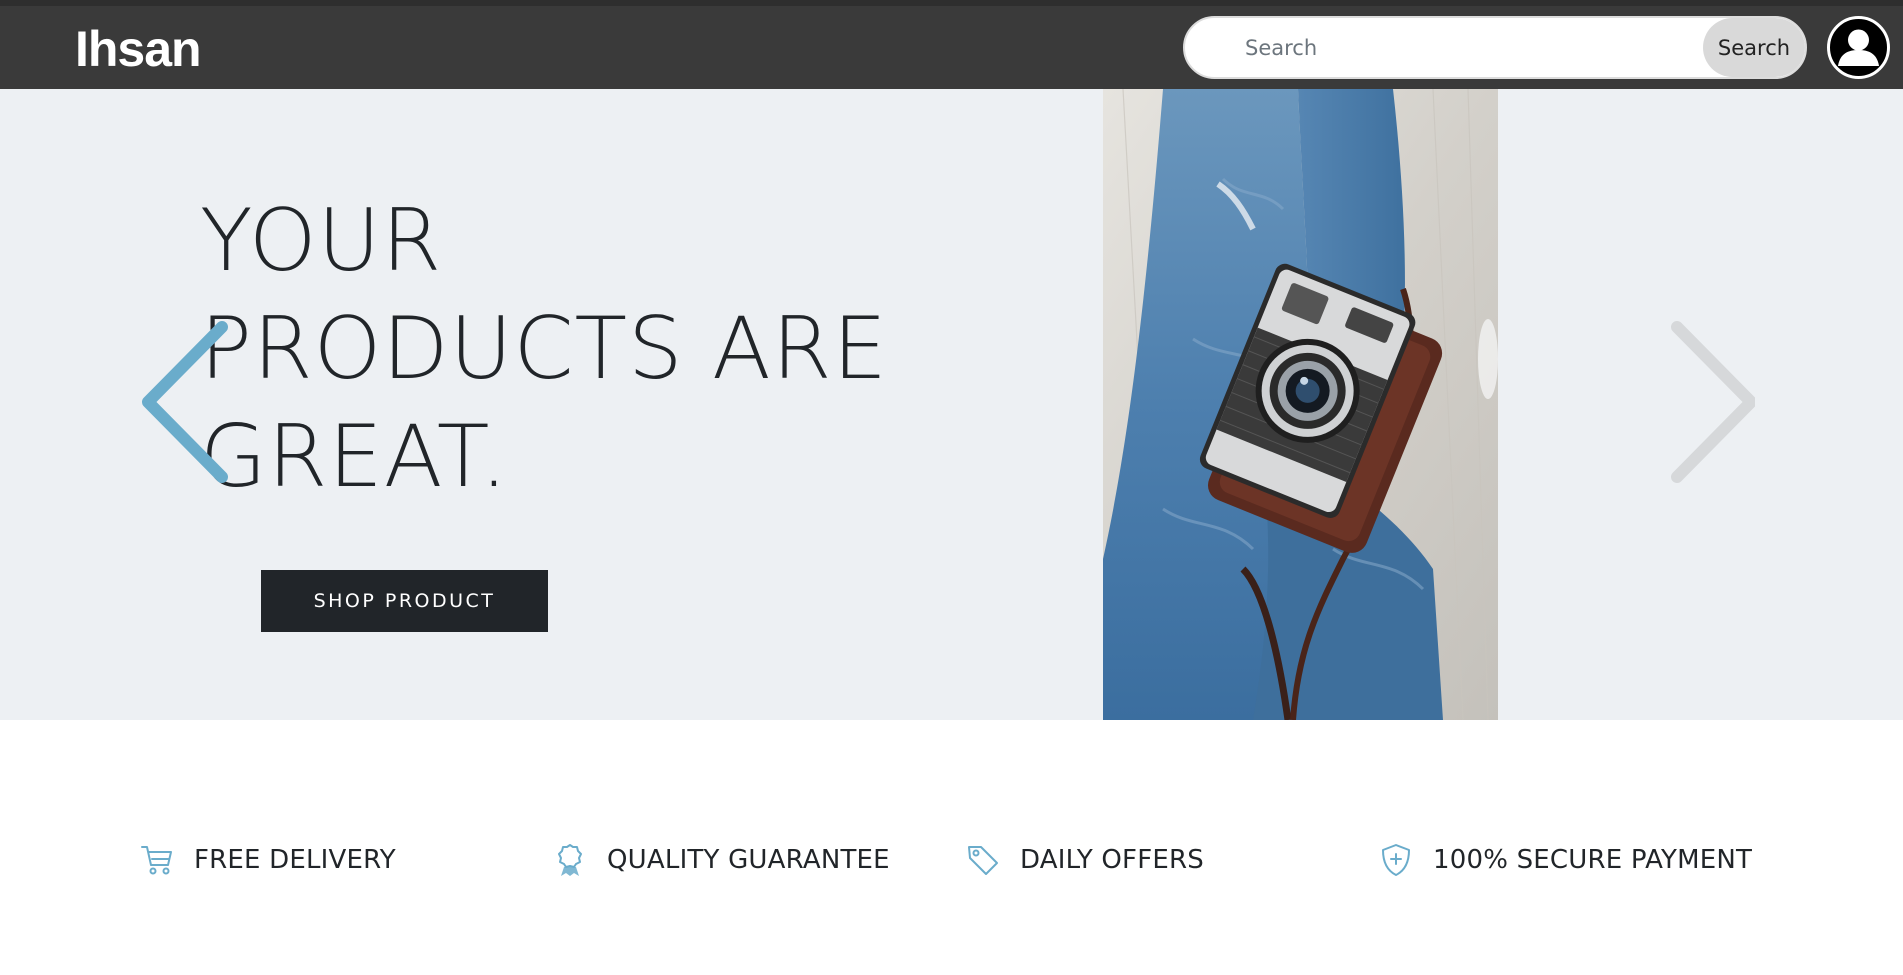 This screenshot has height=975, width=1903. I want to click on feature-secure-payment: 100% SECURE PAYMENT, so click(1565, 860).